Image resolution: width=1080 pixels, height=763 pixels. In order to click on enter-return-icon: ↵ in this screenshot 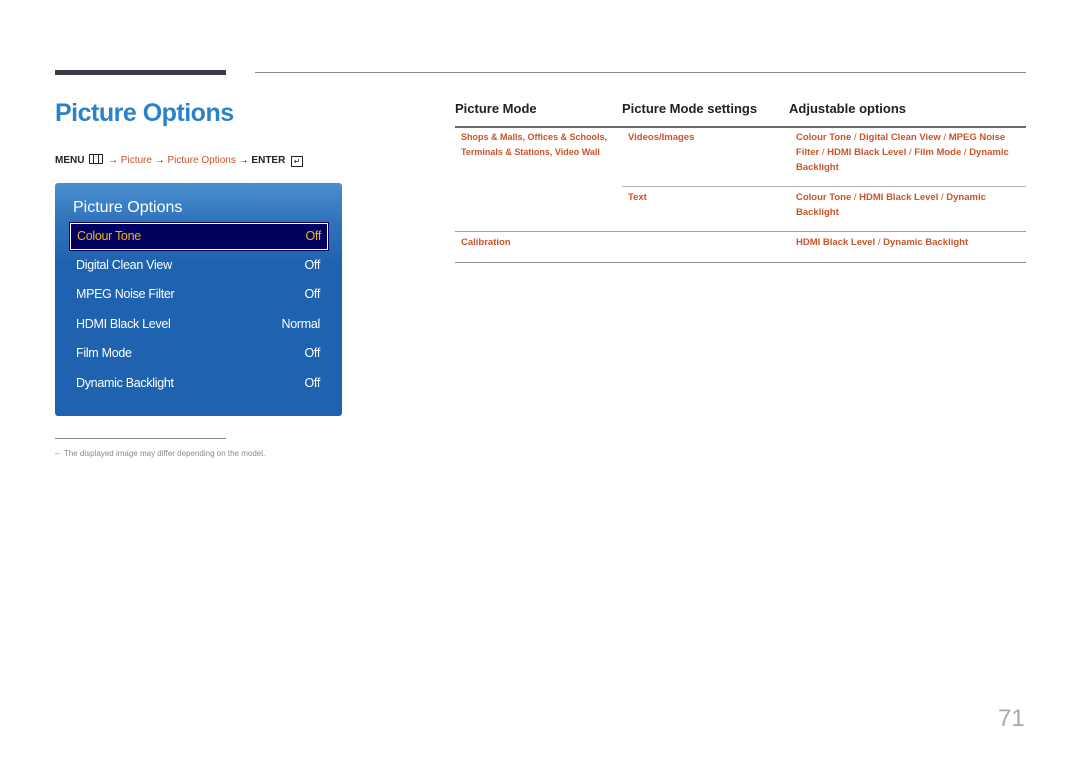, I will do `click(297, 161)`.